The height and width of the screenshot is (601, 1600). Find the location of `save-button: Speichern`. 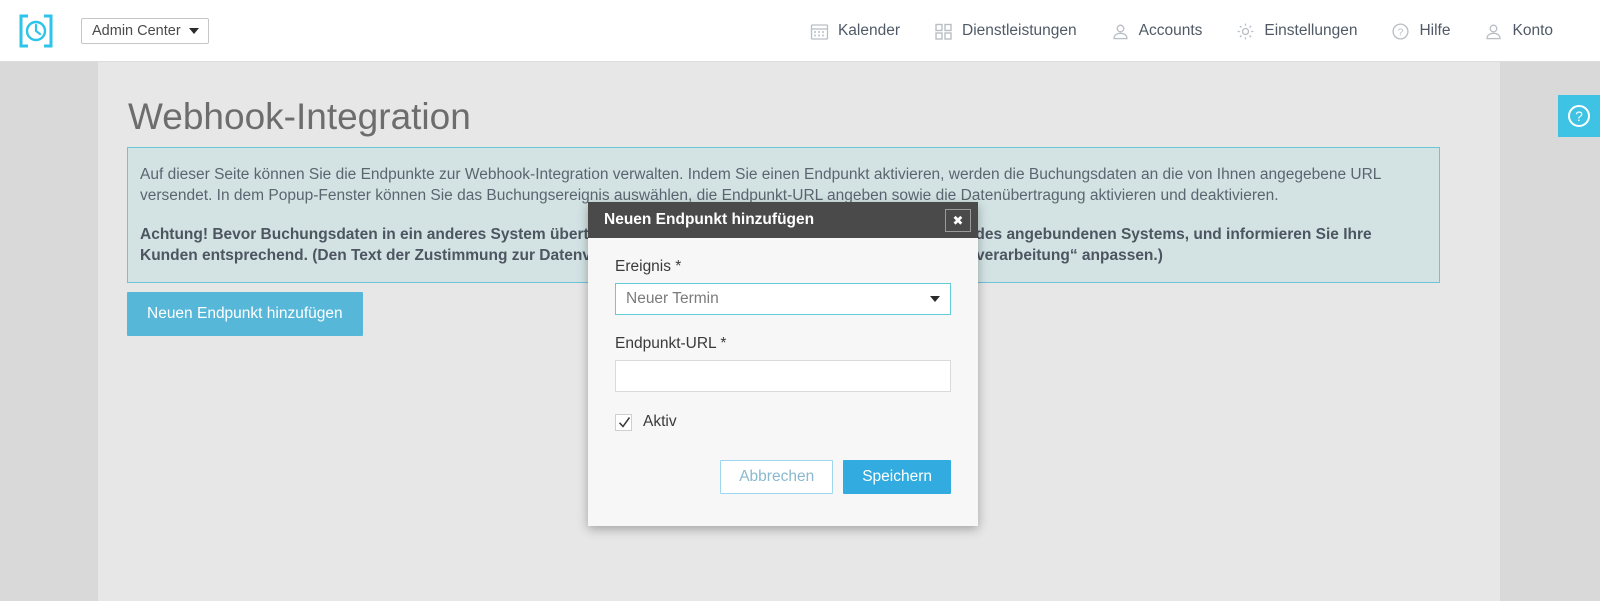

save-button: Speichern is located at coordinates (897, 477).